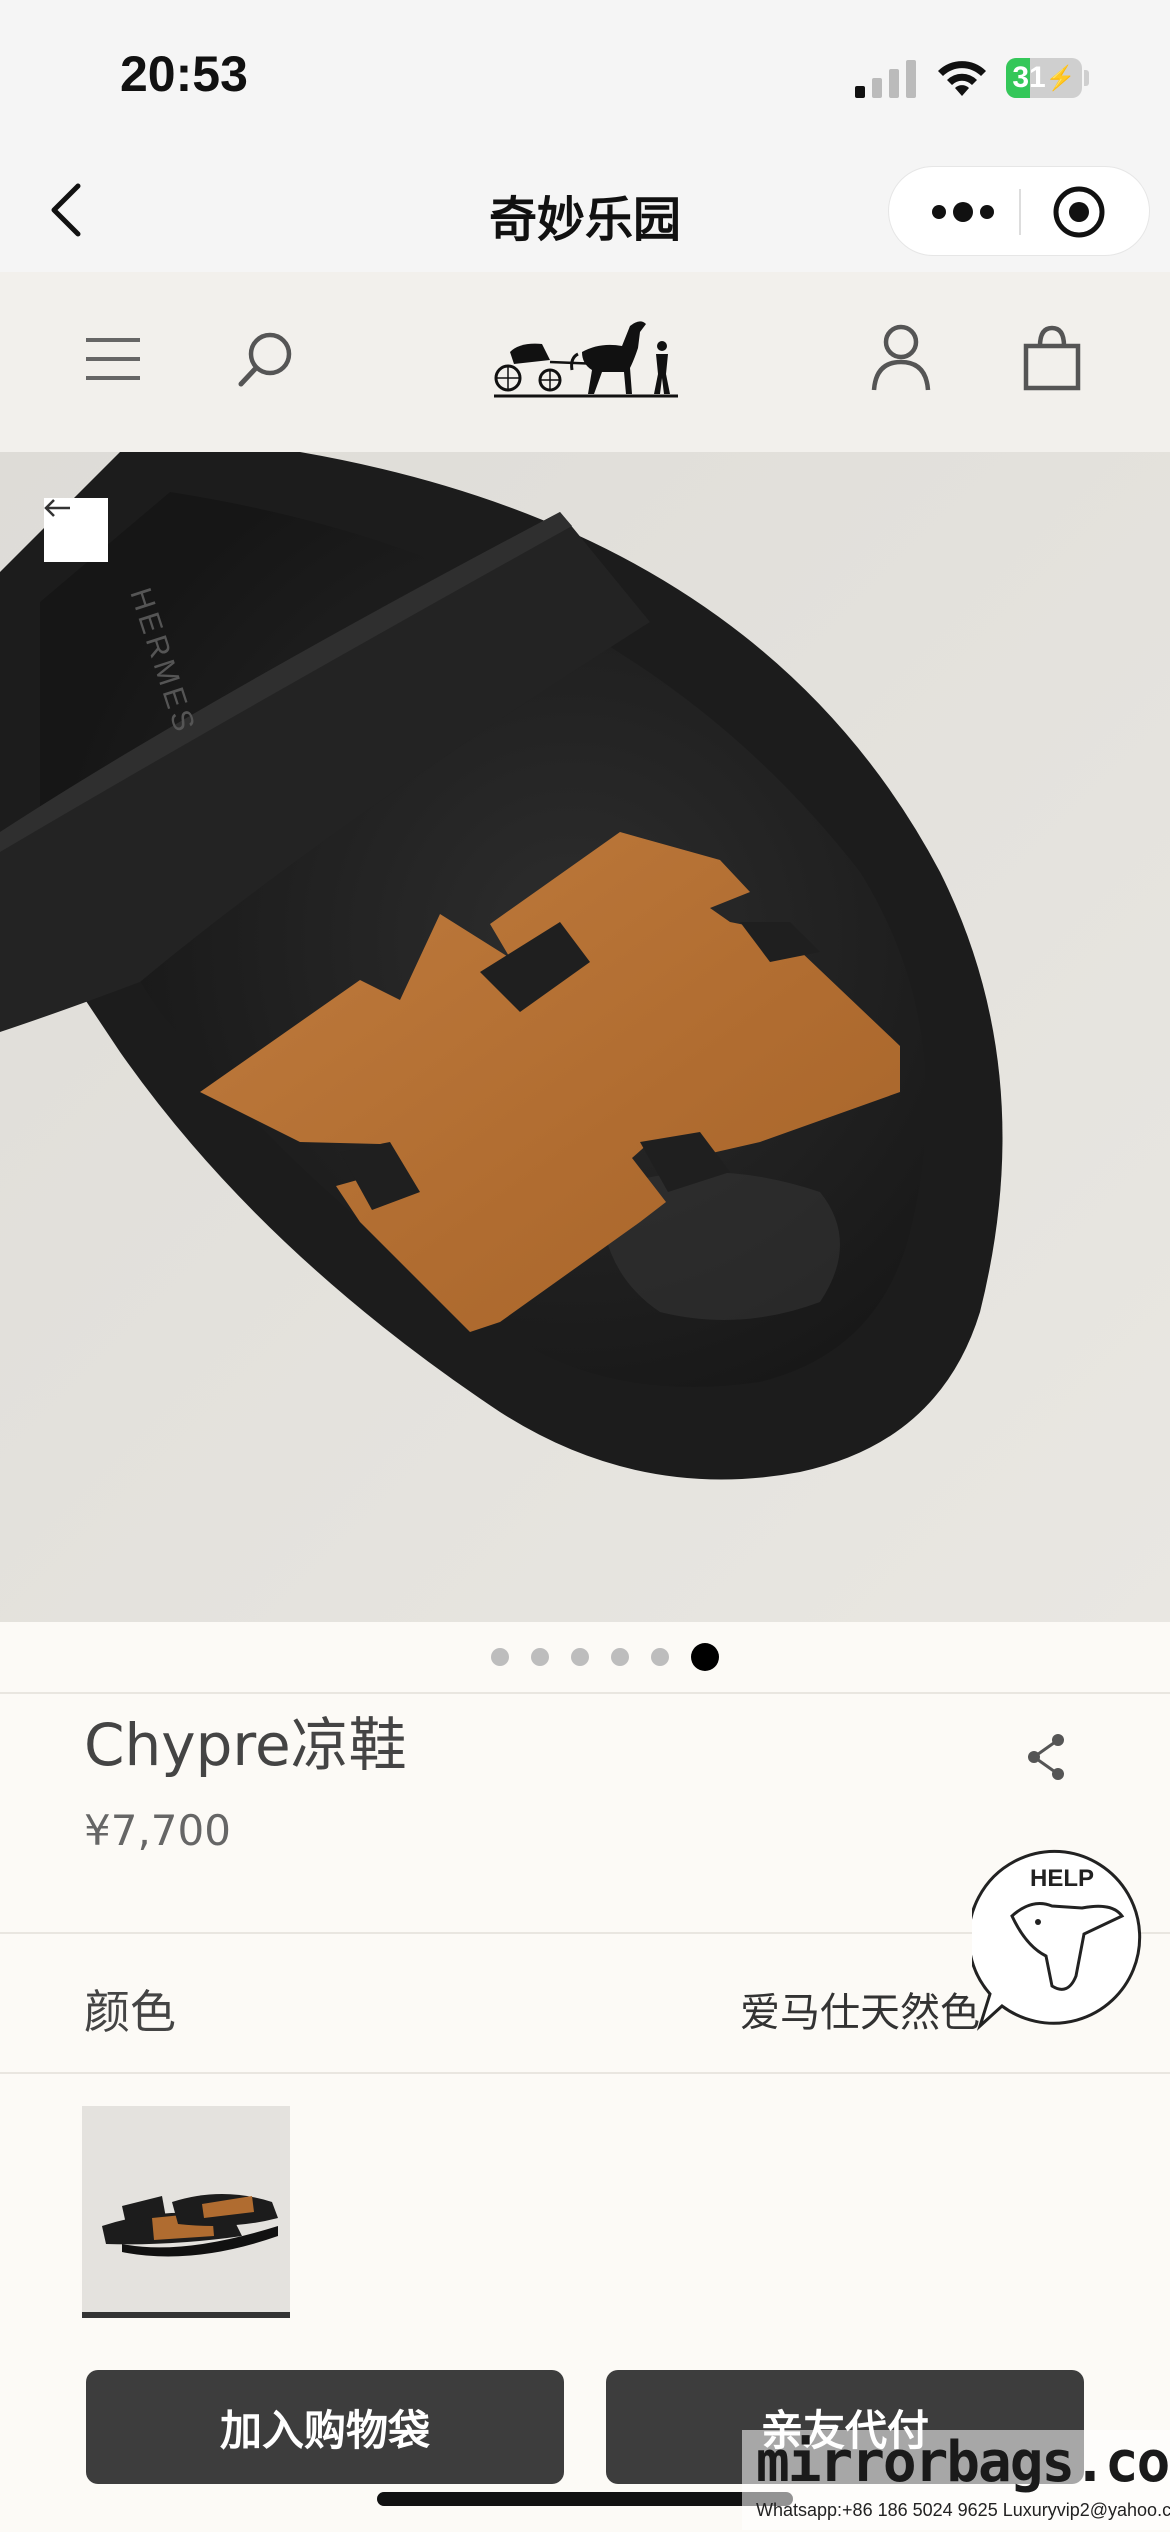 Image resolution: width=1170 pixels, height=2532 pixels. I want to click on add-to-bag-button: 加入购物袋, so click(325, 2427).